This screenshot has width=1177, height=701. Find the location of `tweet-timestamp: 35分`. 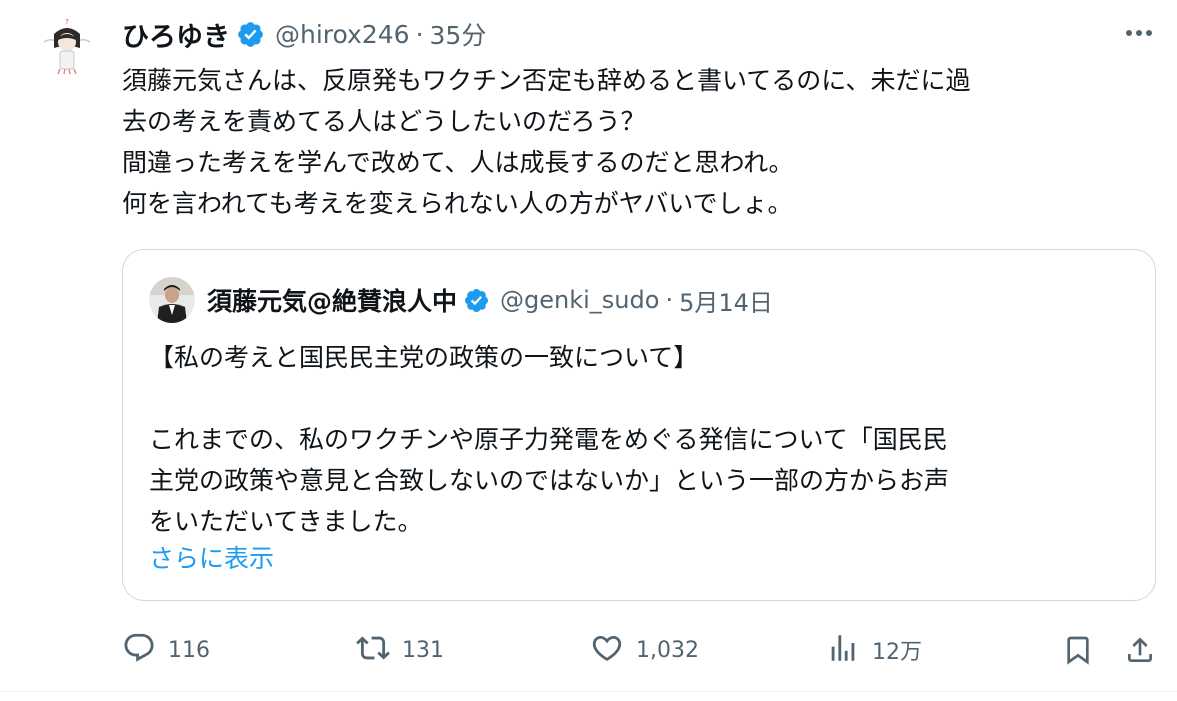

tweet-timestamp: 35分 is located at coordinates (458, 34).